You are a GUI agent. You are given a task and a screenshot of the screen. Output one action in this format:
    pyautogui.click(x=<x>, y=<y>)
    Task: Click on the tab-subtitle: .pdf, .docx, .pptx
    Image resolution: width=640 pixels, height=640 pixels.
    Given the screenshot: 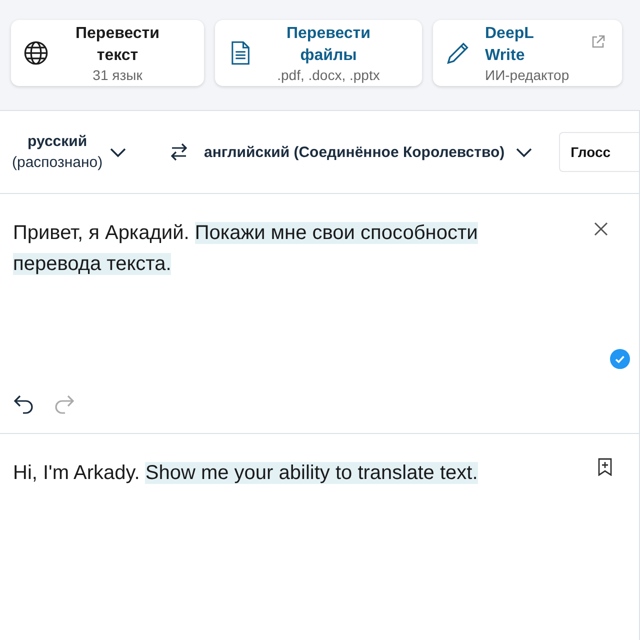 What is the action you would take?
    pyautogui.click(x=328, y=75)
    